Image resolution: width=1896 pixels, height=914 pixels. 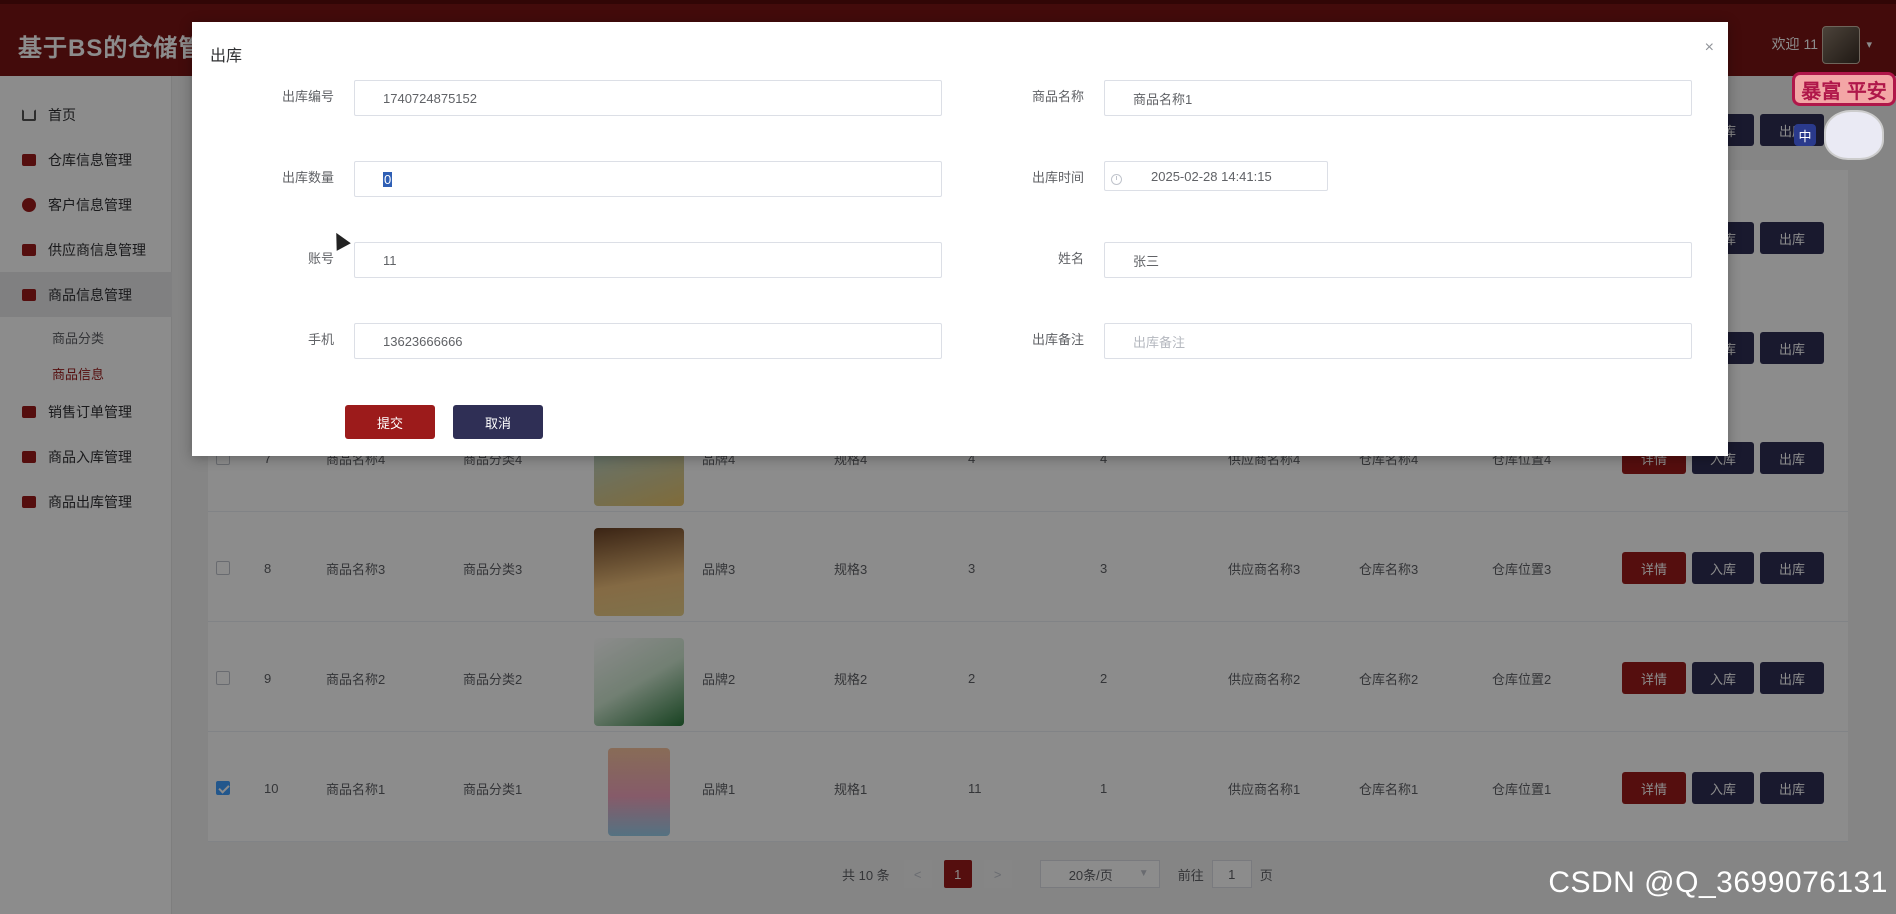 What do you see at coordinates (648, 98) in the screenshot?
I see `out-no-input: 1740724875152` at bounding box center [648, 98].